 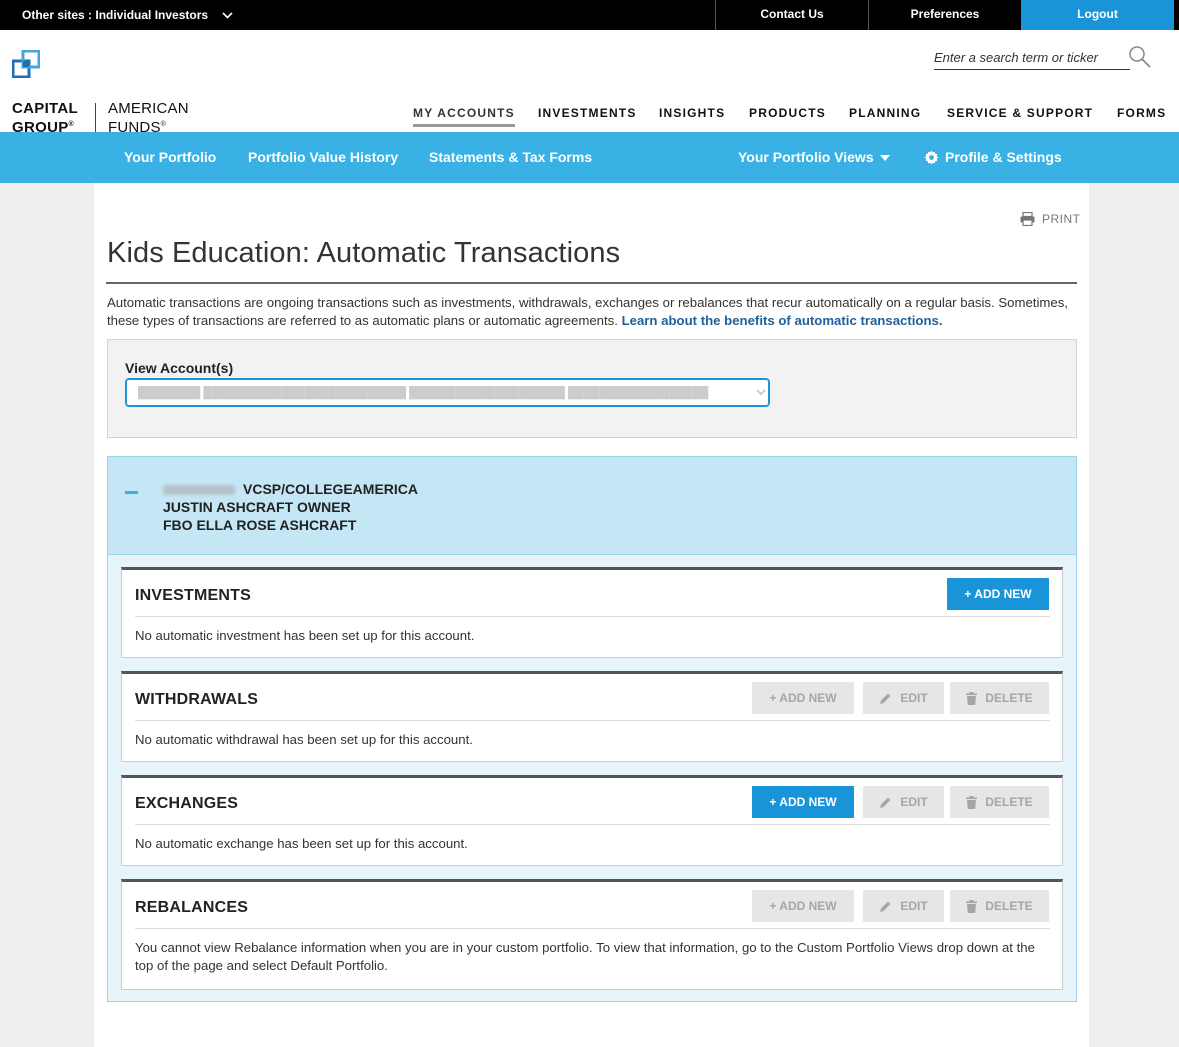 I want to click on exchanges-edit-button: EDIT, so click(x=903, y=802).